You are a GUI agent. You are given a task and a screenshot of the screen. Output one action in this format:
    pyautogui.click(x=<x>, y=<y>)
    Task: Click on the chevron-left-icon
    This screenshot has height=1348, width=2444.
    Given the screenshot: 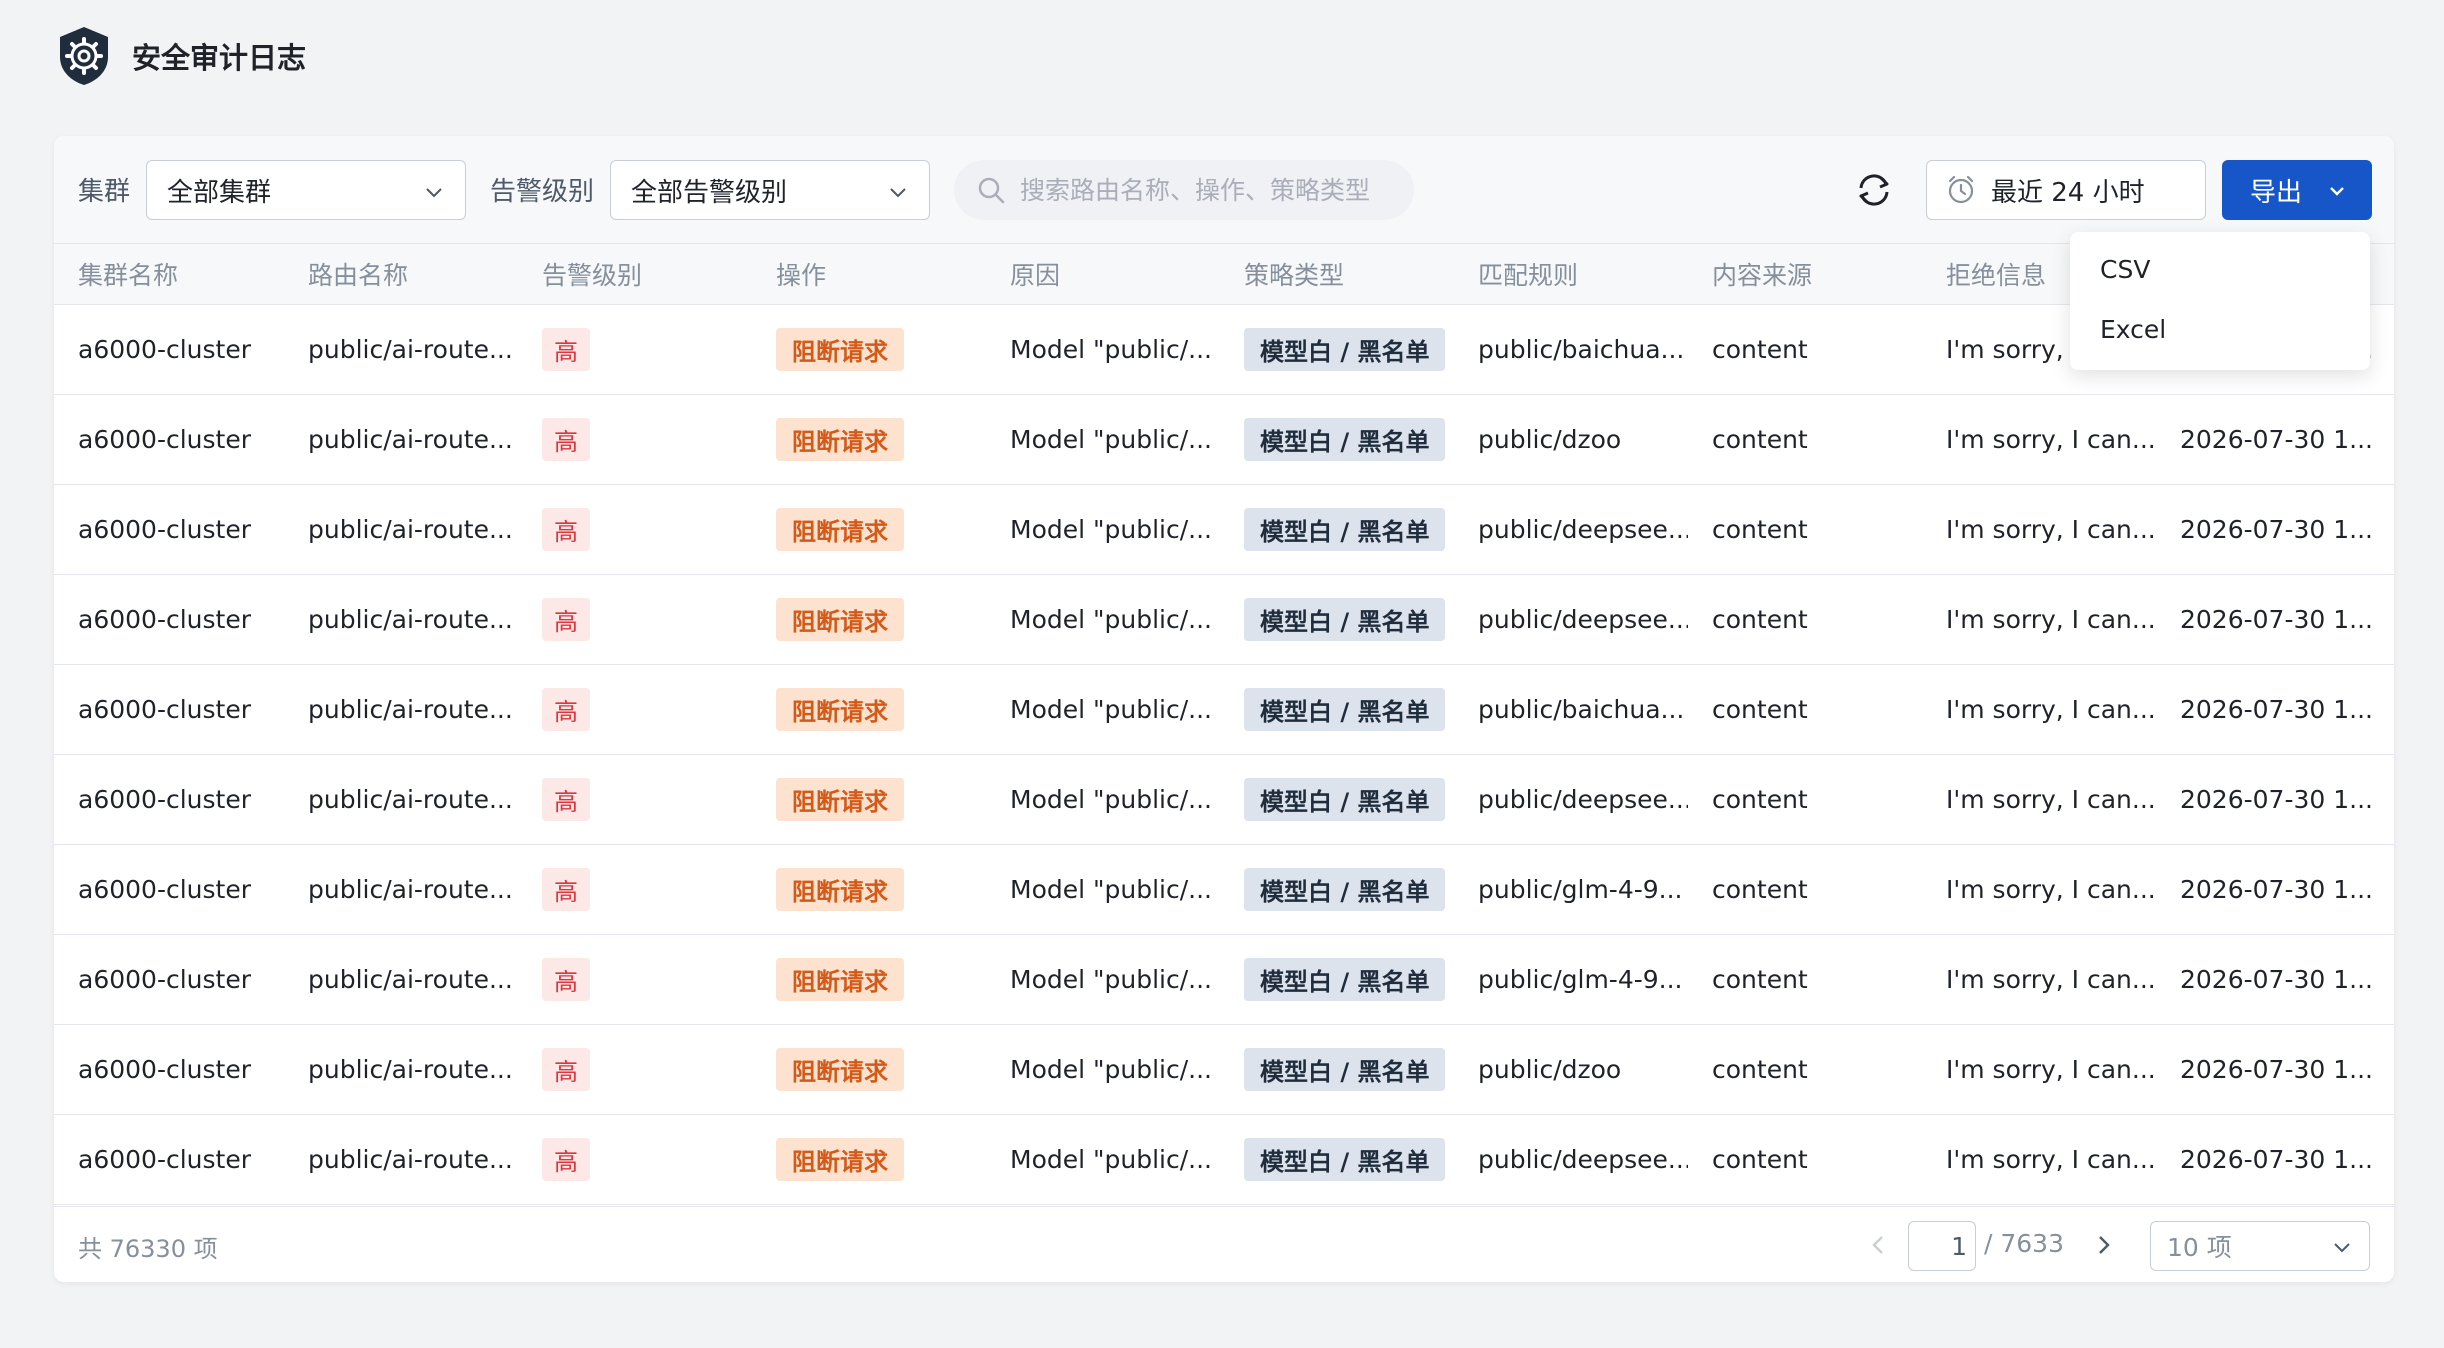 What is the action you would take?
    pyautogui.click(x=1878, y=1245)
    